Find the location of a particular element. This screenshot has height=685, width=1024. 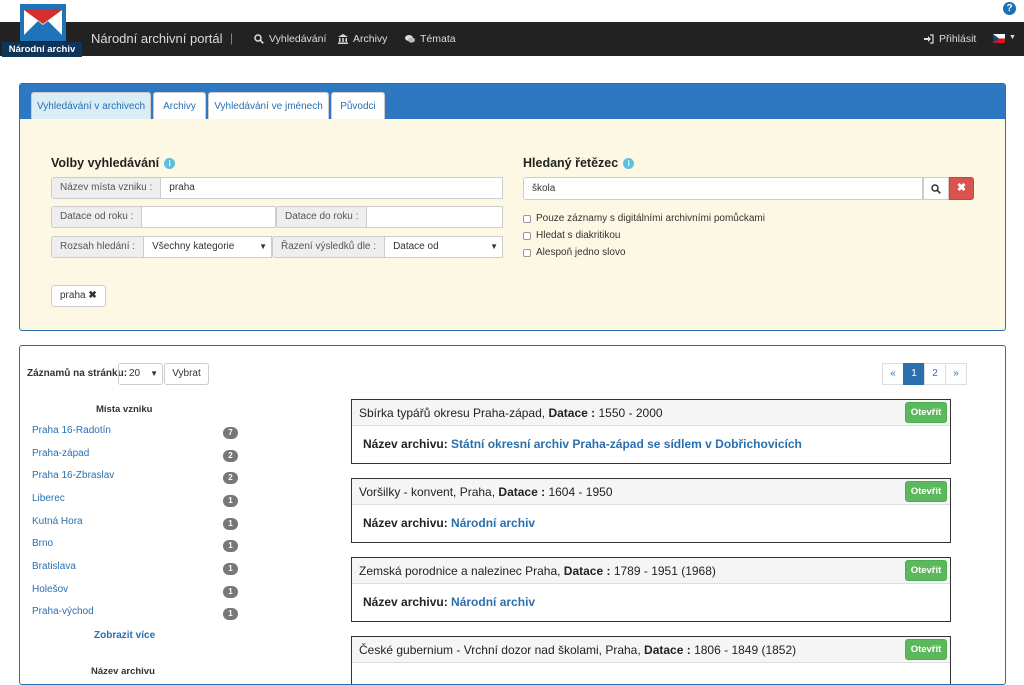

comments-icon is located at coordinates (410, 39).